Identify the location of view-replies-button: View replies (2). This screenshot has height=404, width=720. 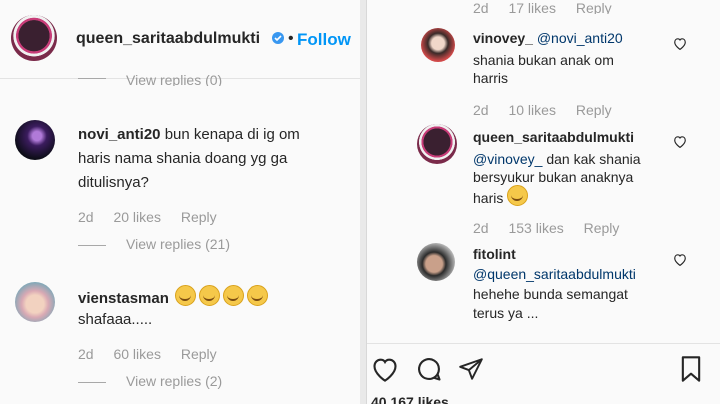
(150, 381).